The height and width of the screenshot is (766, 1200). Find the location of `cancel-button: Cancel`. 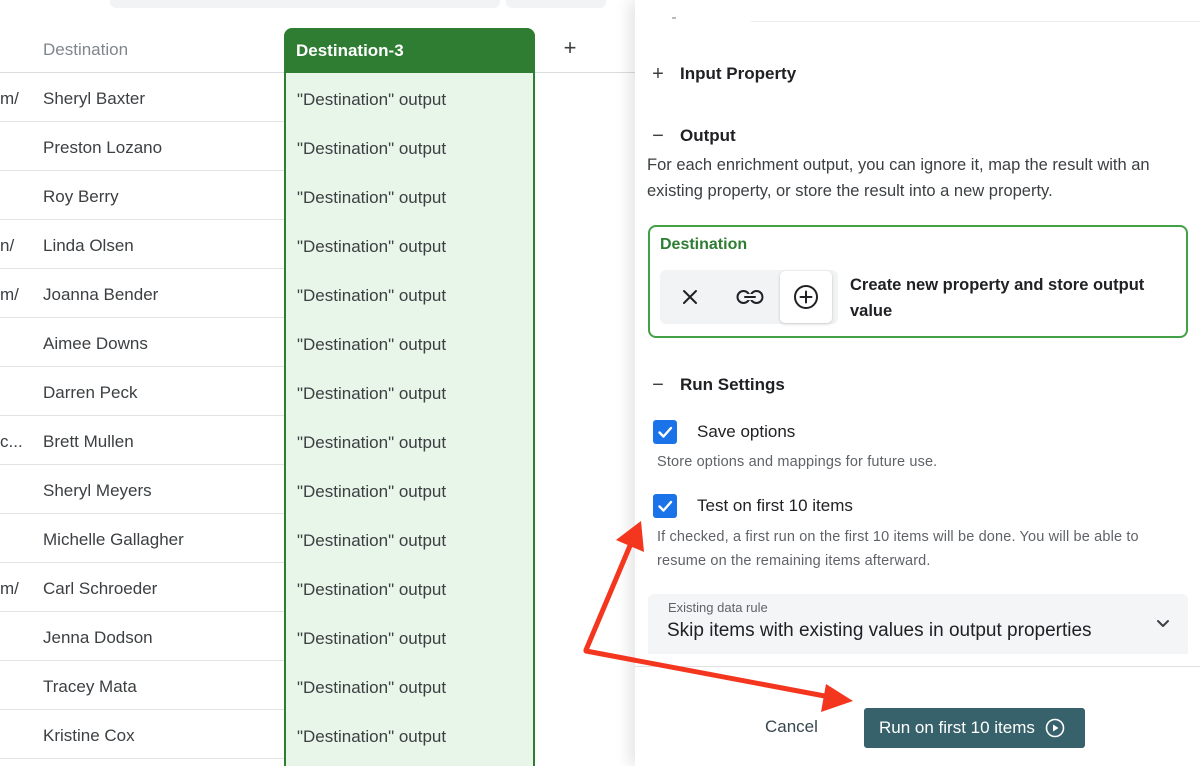

cancel-button: Cancel is located at coordinates (791, 727).